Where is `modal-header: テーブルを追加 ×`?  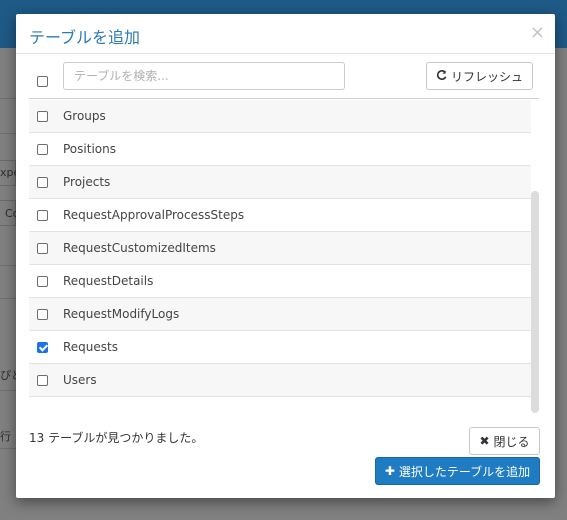
modal-header: テーブルを追加 × is located at coordinates (285, 34).